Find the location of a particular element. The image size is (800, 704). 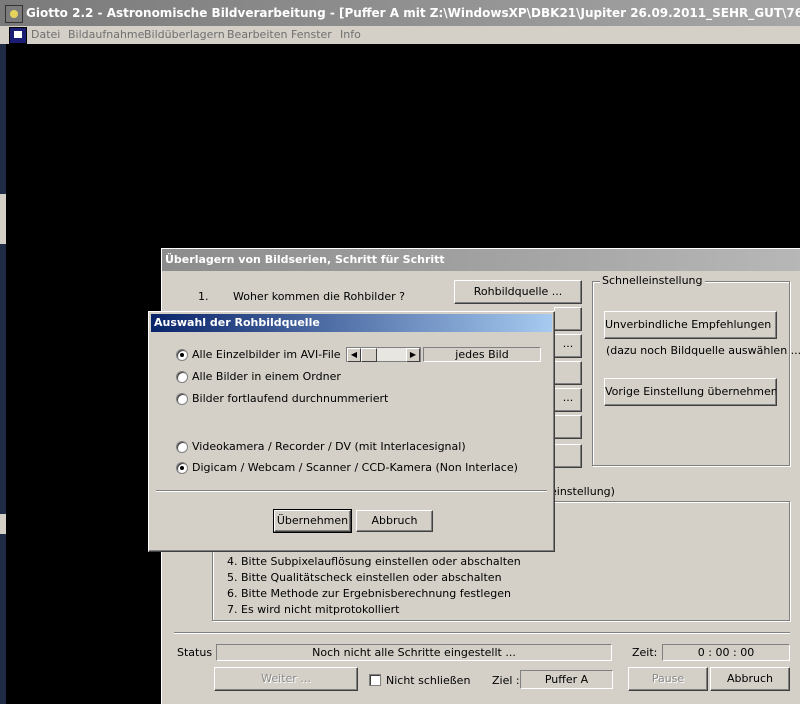

step6-button is located at coordinates (568, 427).